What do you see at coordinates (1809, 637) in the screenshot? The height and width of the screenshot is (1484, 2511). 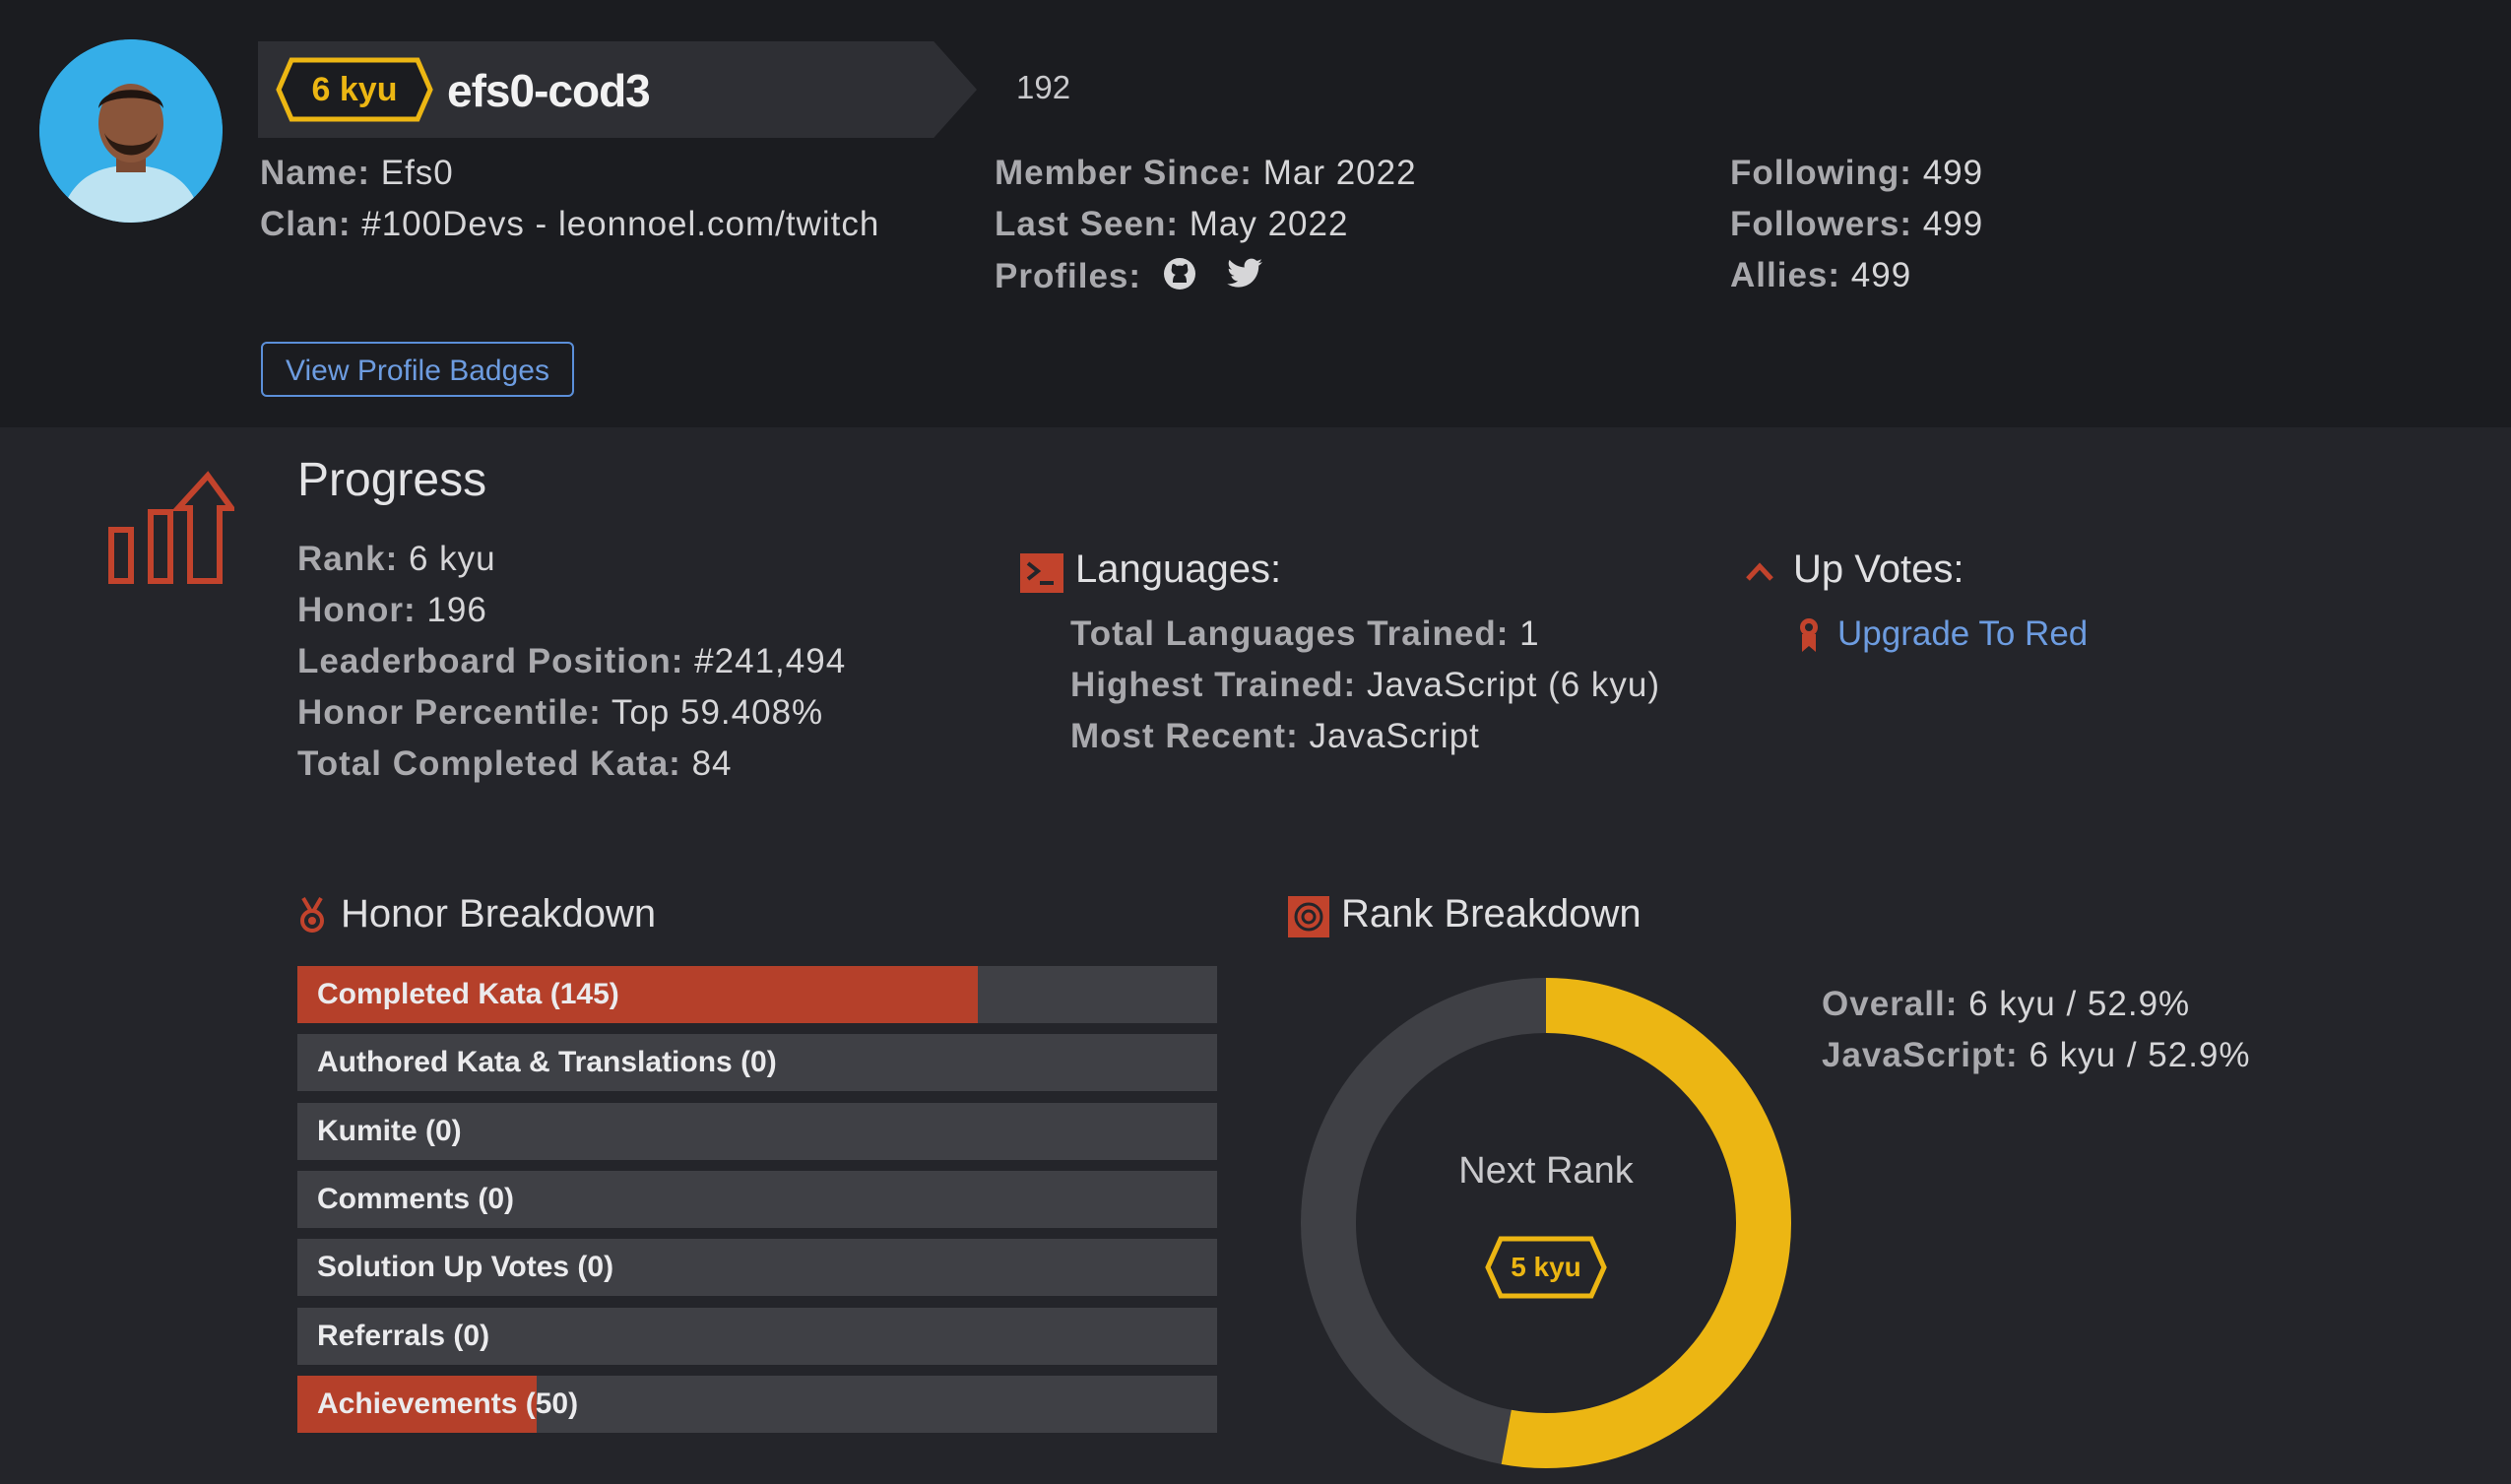 I see `ribbon-icon` at bounding box center [1809, 637].